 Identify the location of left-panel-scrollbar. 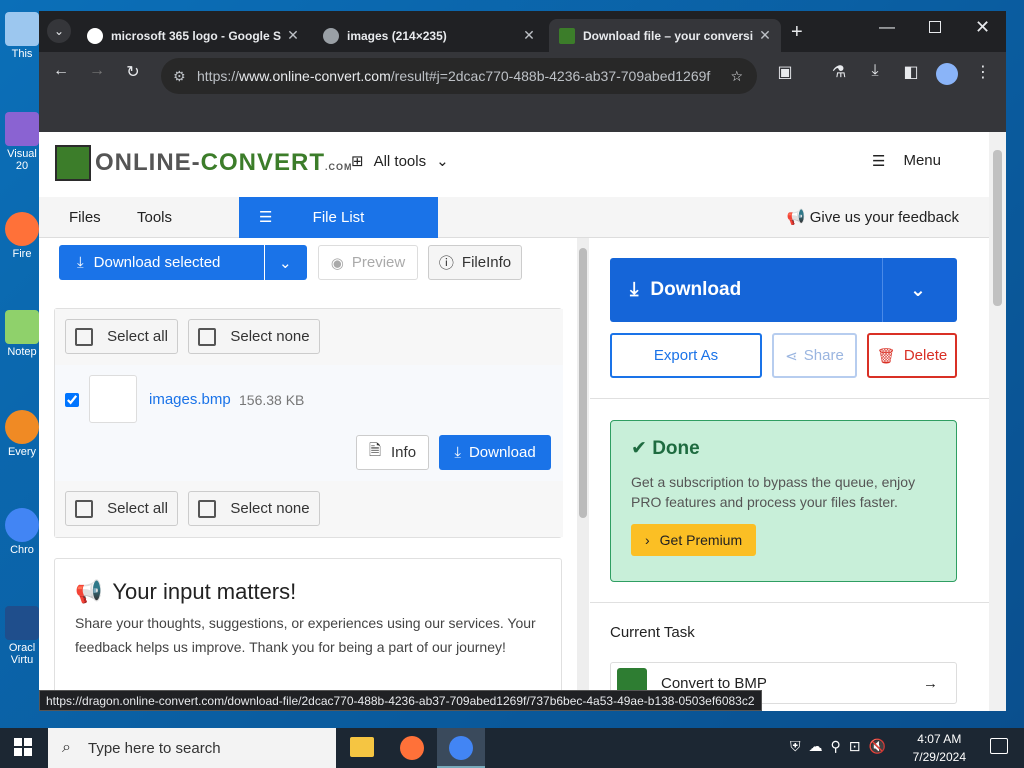
(583, 474).